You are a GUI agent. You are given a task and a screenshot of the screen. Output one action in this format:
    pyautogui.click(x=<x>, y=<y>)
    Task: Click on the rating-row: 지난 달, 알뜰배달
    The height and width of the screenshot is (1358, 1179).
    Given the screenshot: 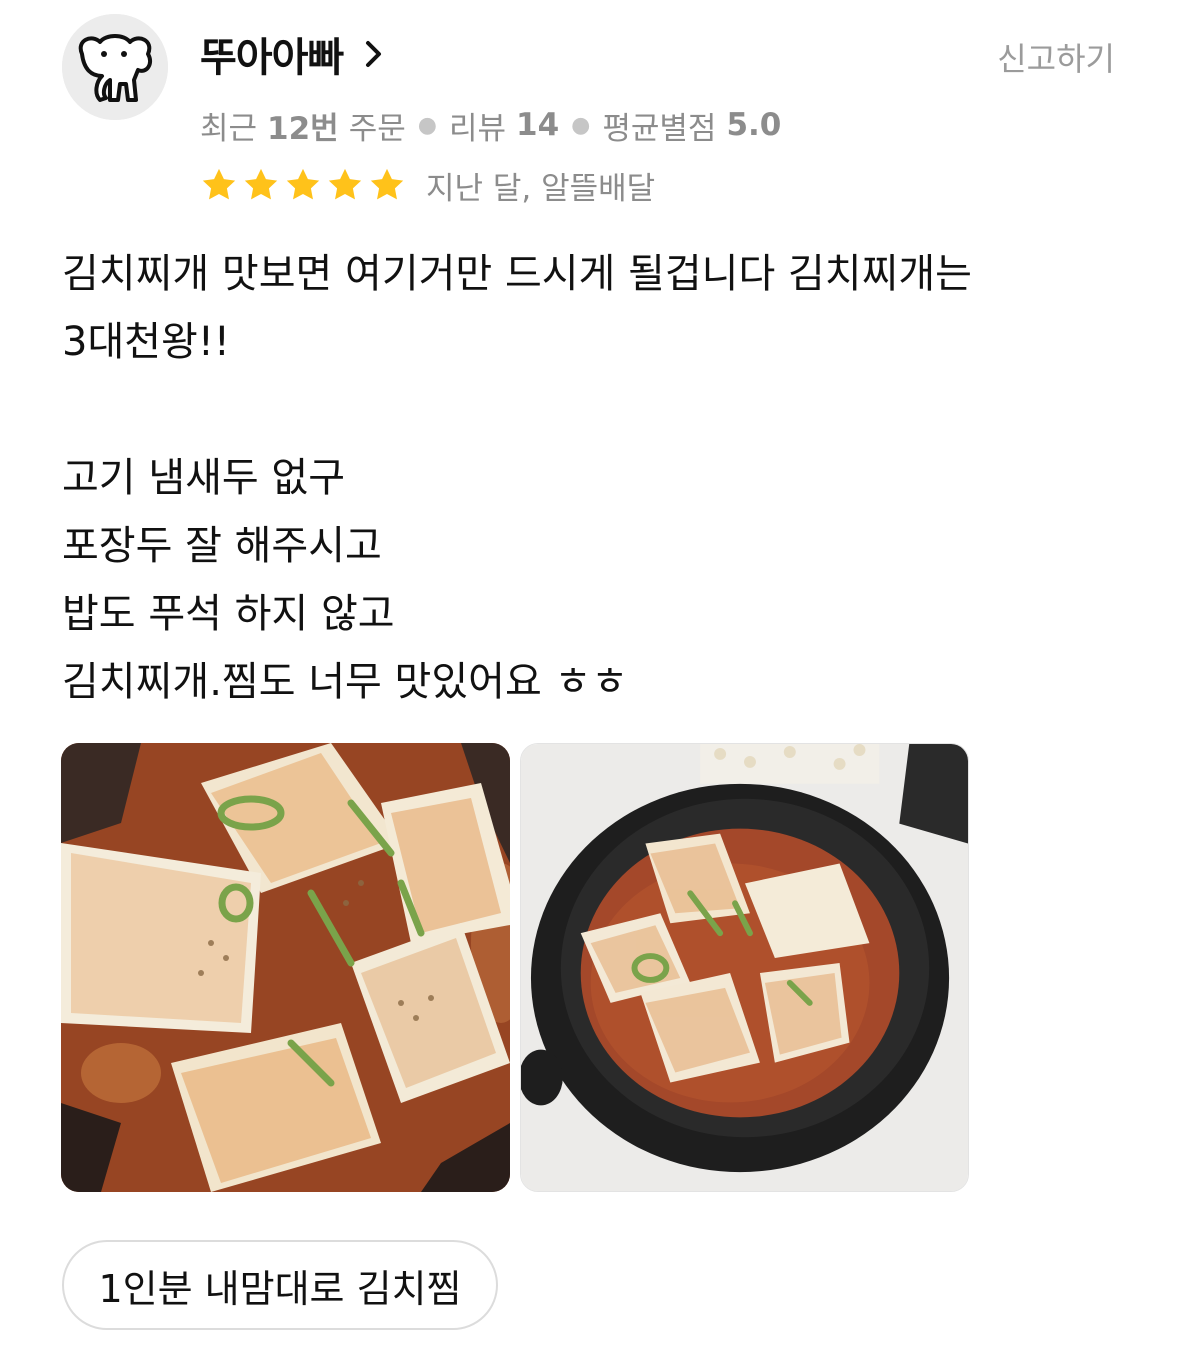 What is the action you would take?
    pyautogui.click(x=427, y=185)
    